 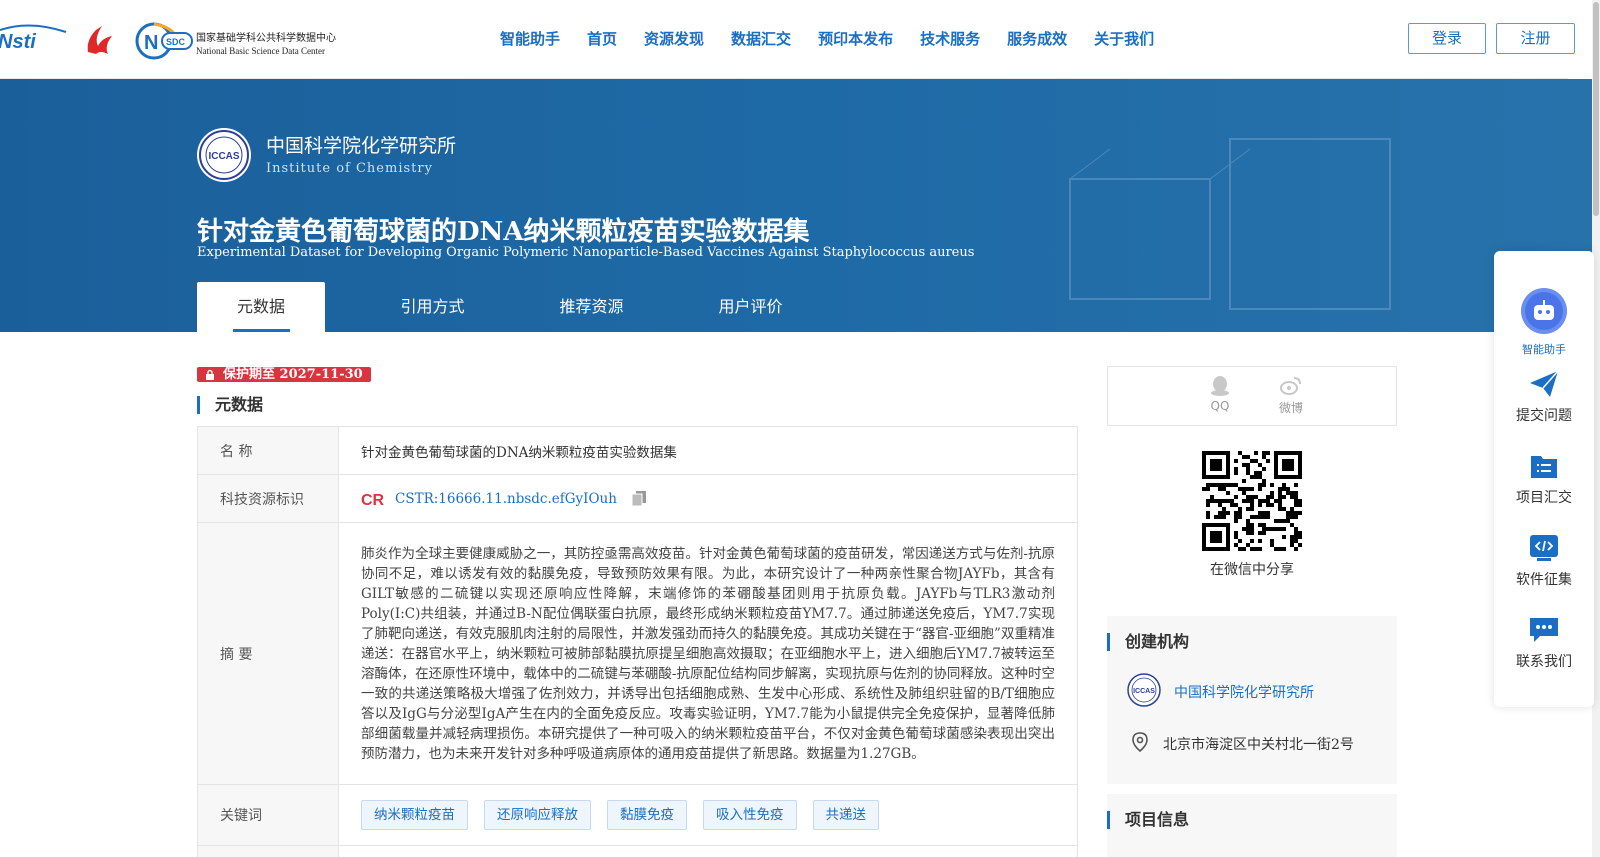 I want to click on qq-icon, so click(x=1220, y=386).